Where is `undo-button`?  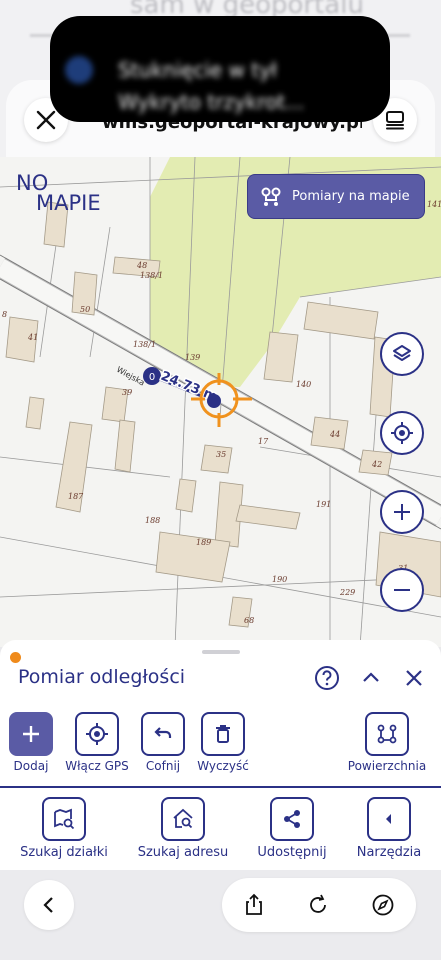 undo-button is located at coordinates (163, 734).